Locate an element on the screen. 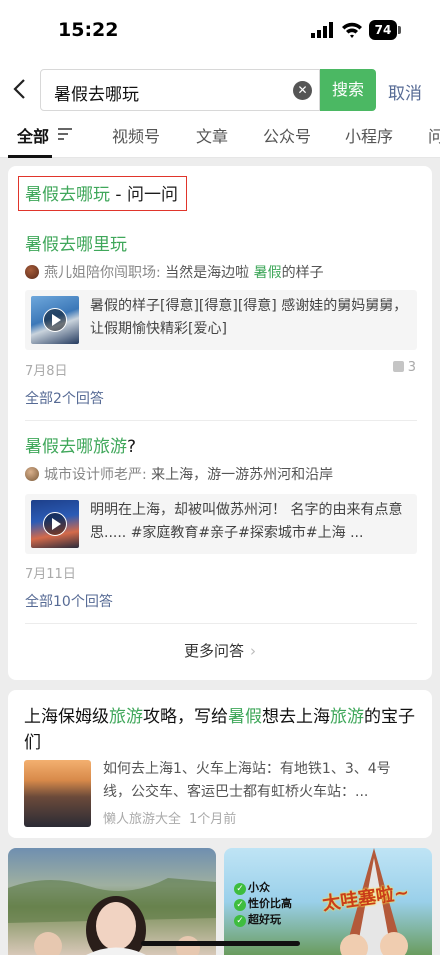 This screenshot has height=955, width=440. answer-text-rest: 的样子 is located at coordinates (302, 273).